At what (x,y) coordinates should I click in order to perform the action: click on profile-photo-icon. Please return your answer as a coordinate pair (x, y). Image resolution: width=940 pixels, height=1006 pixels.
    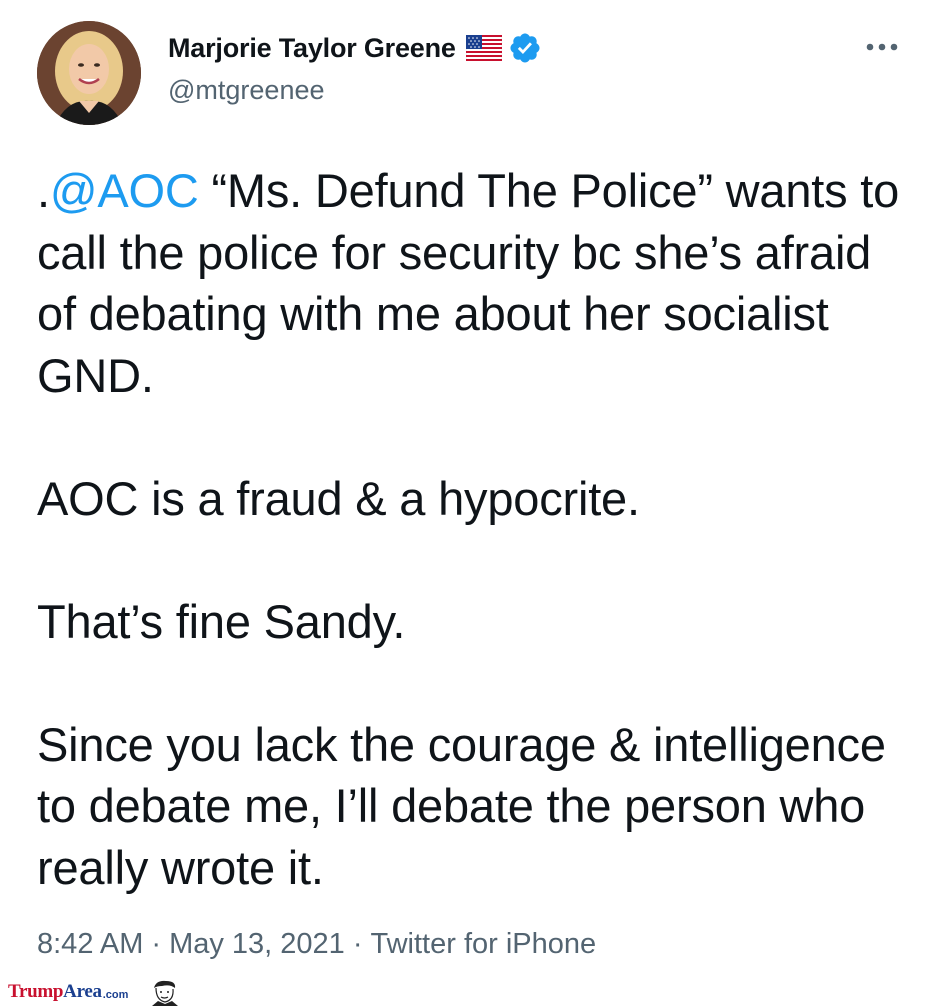
    Looking at the image, I should click on (89, 73).